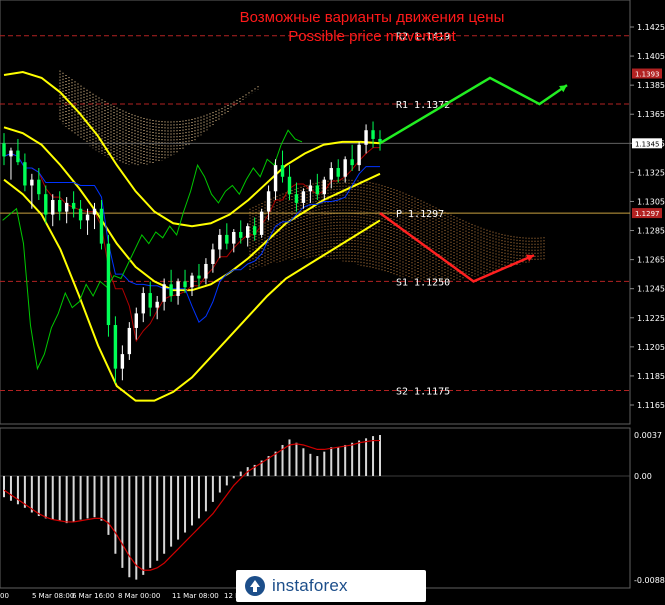 The height and width of the screenshot is (605, 665). I want to click on instaforex-logo: instaforex, so click(331, 586).